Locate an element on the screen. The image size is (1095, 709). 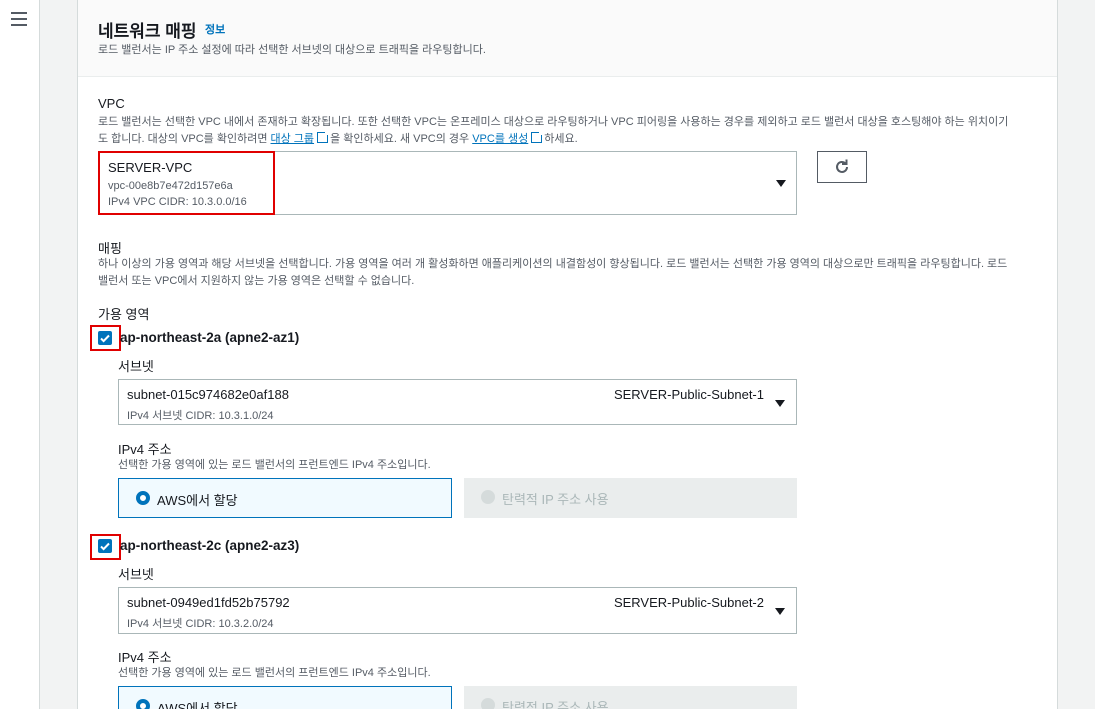
ipv4-description-2: 선택한 가용 영역에 있는 로드 밸런서의 프런트엔드 IPv4 주소입니다. is located at coordinates (274, 673).